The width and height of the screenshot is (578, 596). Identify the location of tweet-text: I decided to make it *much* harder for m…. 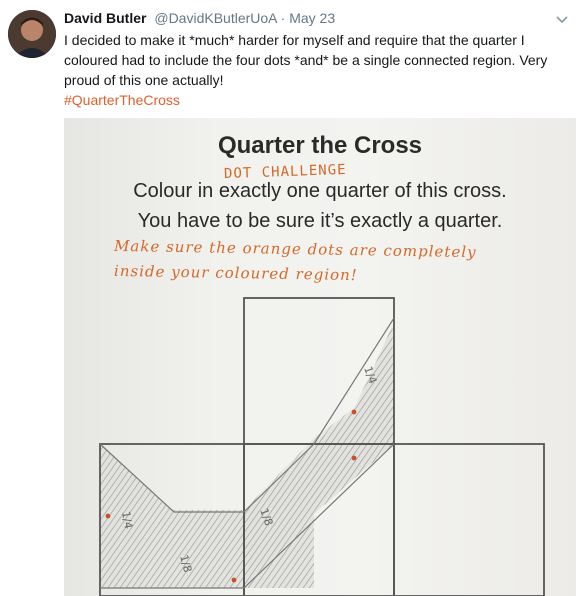
(314, 70).